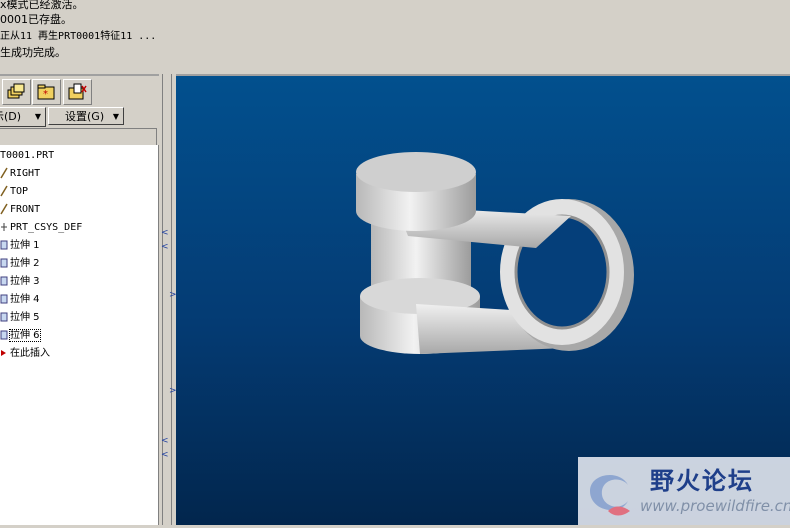 The width and height of the screenshot is (790, 528). I want to click on tree-item-label: PRT_CSYS_DEF, so click(46, 227).